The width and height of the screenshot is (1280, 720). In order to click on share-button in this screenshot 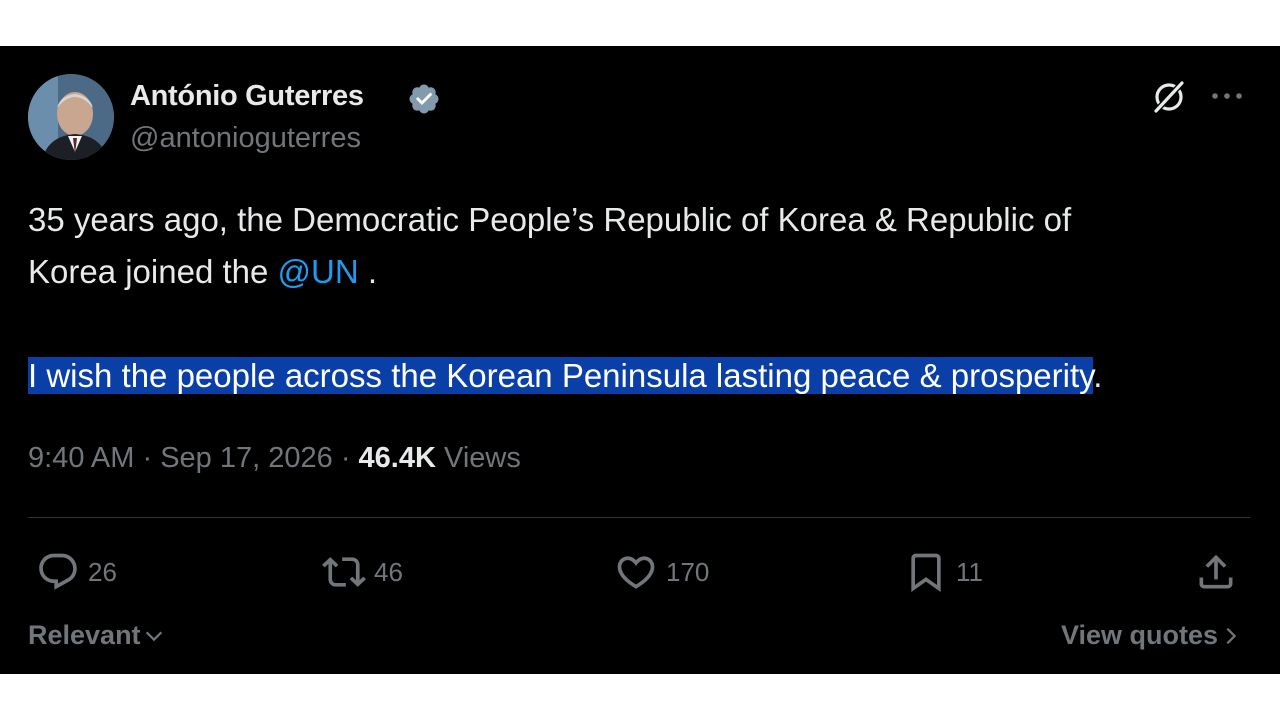, I will do `click(1216, 572)`.